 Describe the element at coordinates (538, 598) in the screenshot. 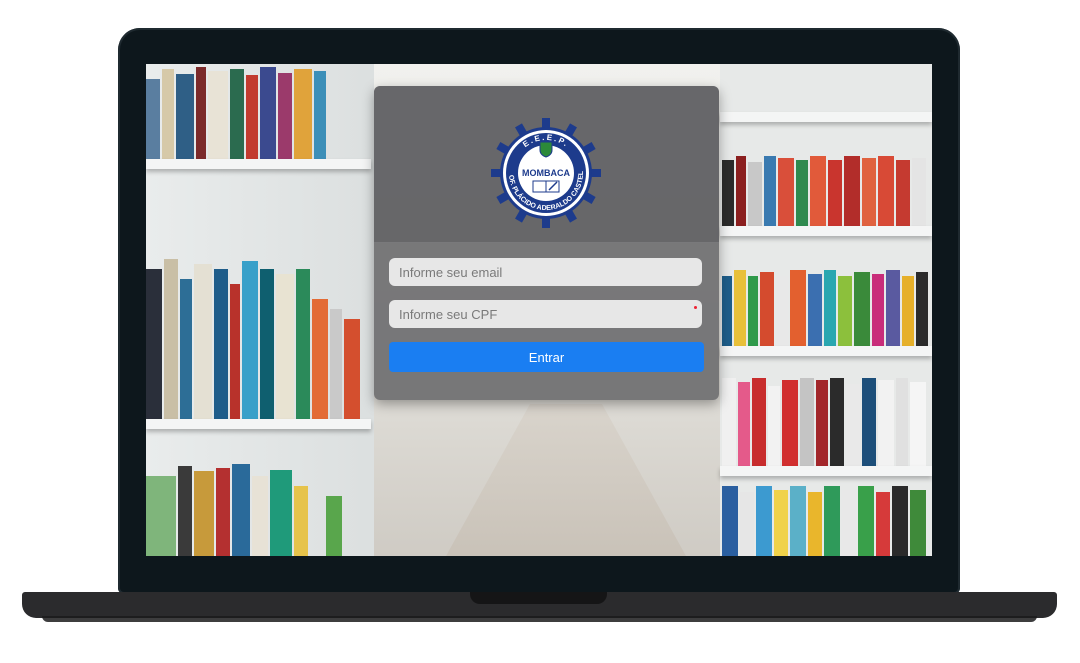

I see `laptop-notch` at that location.